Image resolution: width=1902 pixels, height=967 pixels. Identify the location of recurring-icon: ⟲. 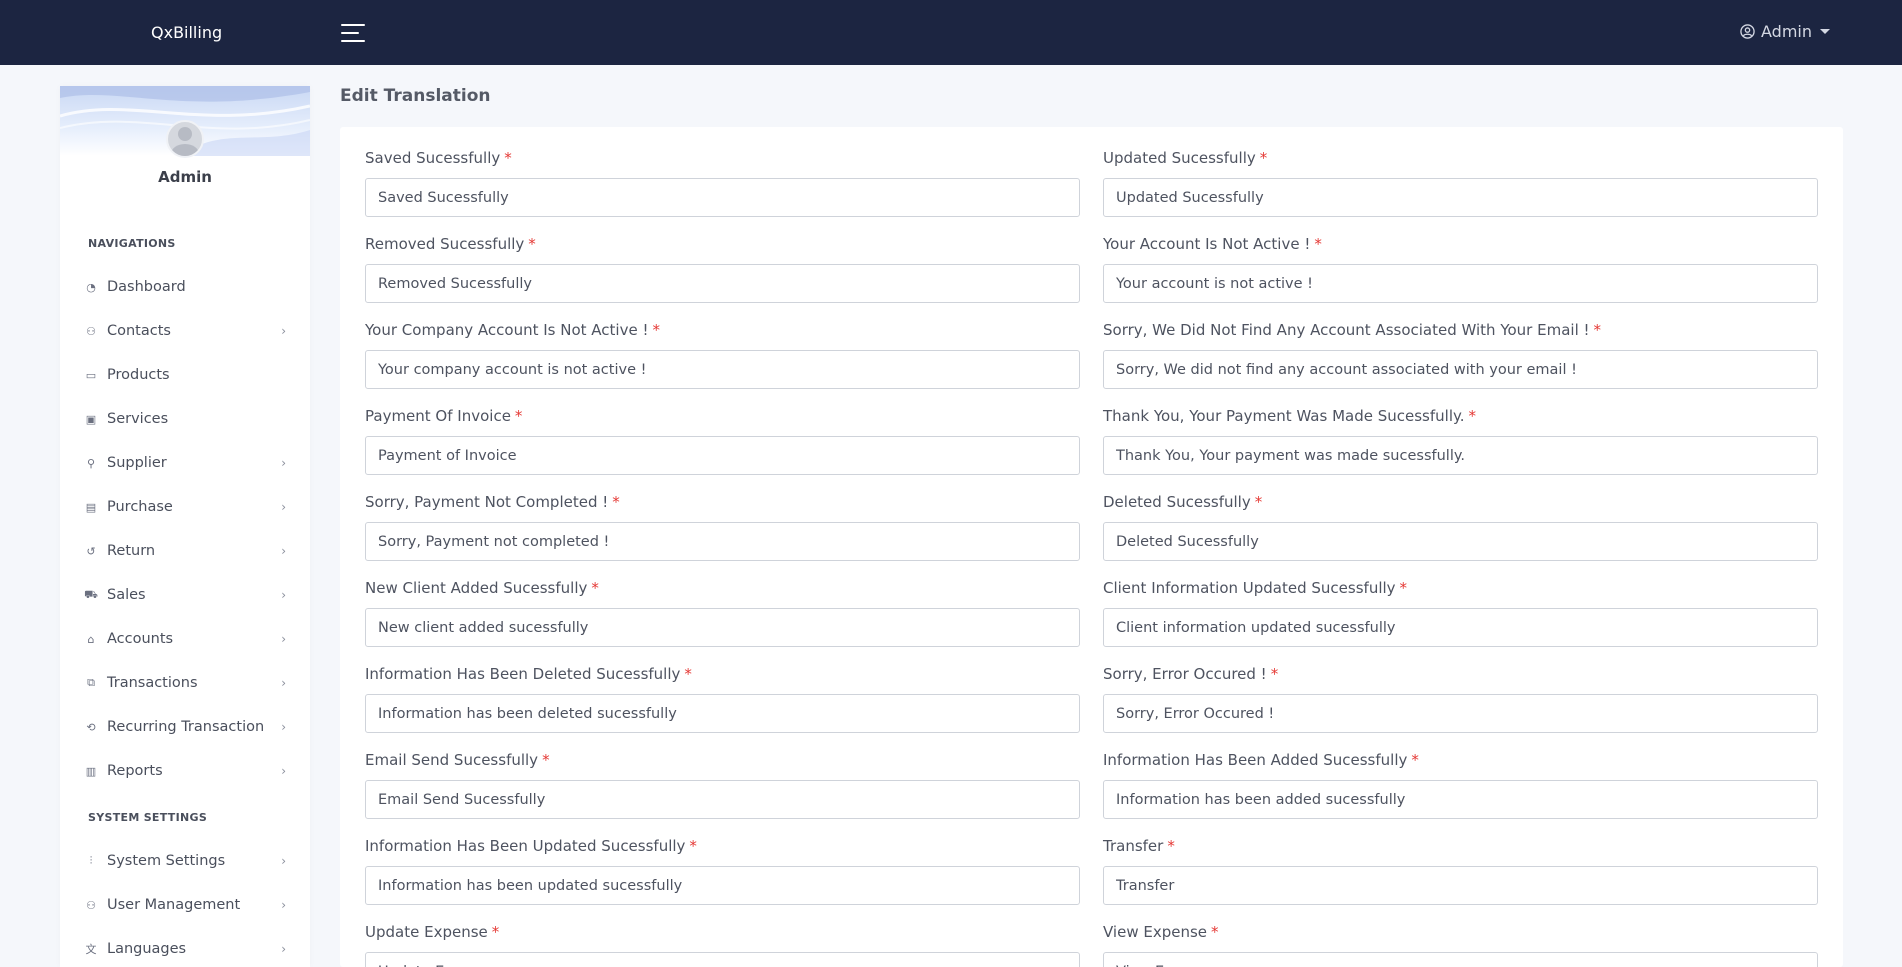
(91, 727).